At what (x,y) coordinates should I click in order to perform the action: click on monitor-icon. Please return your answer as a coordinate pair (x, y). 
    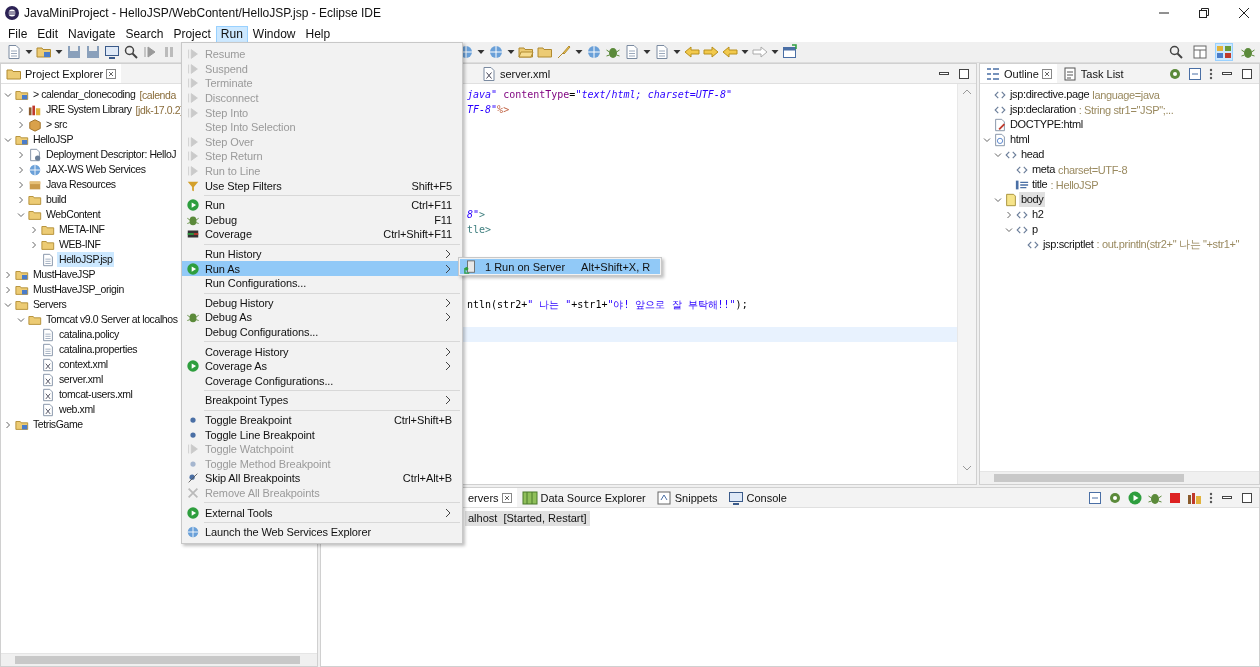
    Looking at the image, I should click on (112, 52).